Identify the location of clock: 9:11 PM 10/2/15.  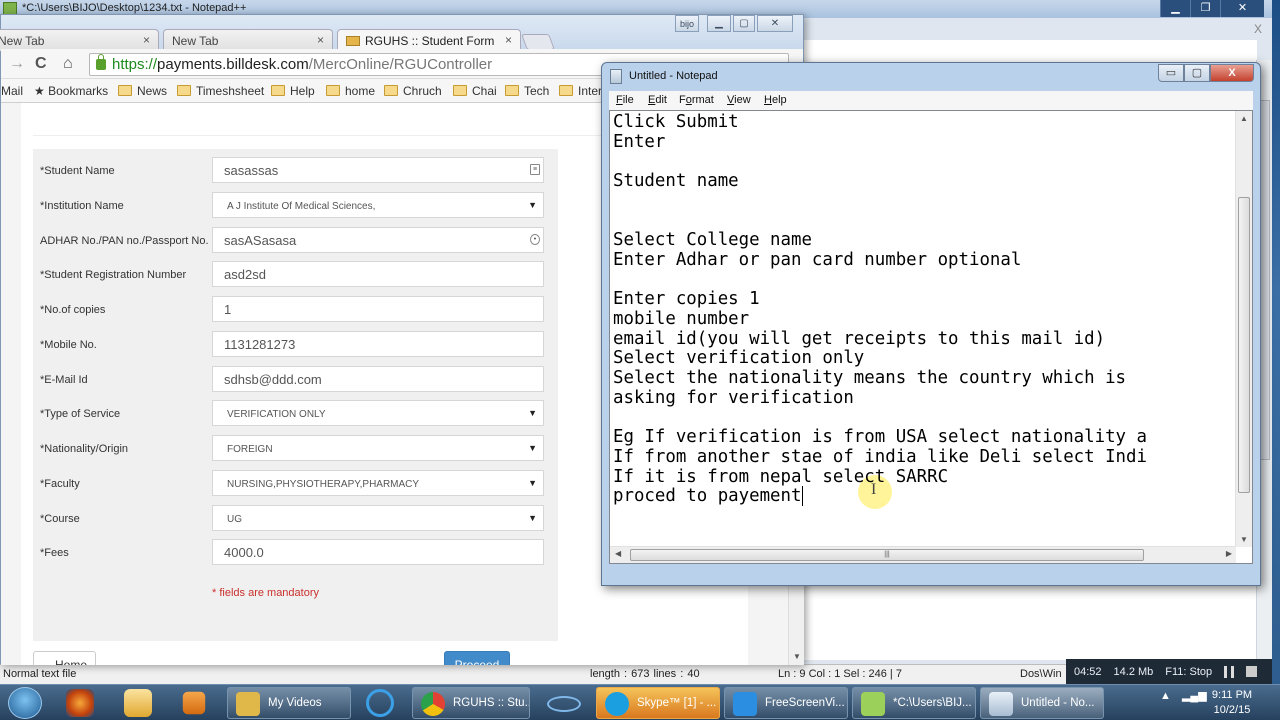
(1232, 703).